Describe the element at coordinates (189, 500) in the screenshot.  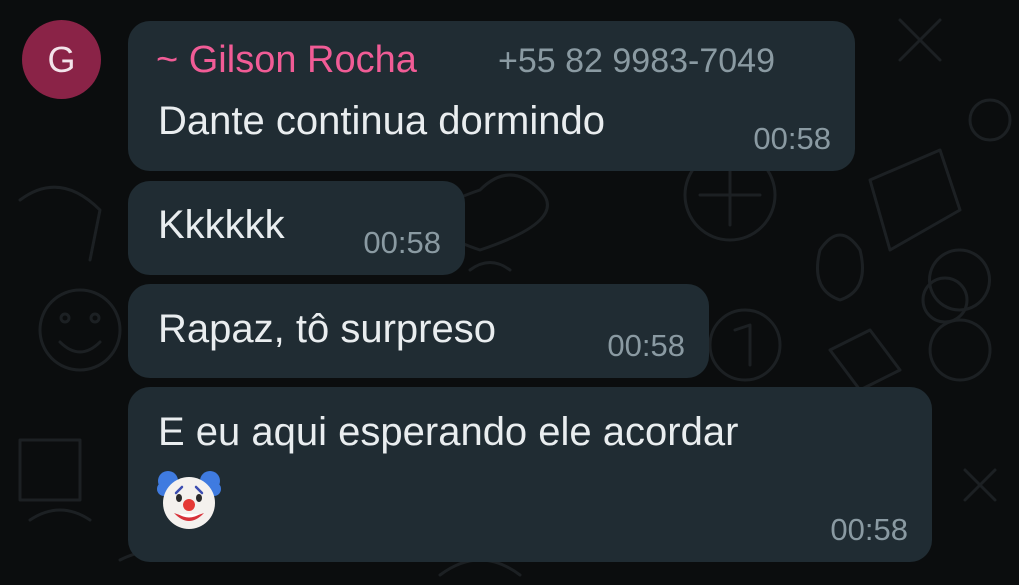
I see `clown-face-icon` at that location.